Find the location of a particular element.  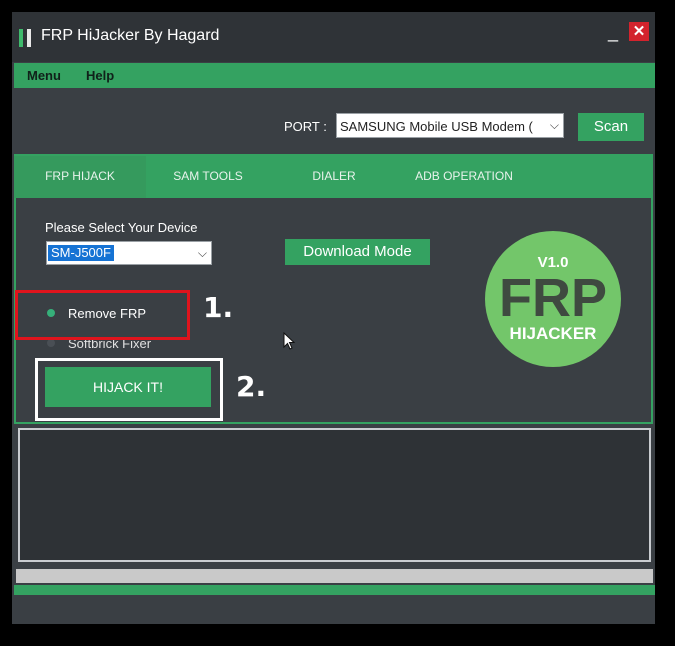

menu-bar: Menu Help is located at coordinates (334, 75).